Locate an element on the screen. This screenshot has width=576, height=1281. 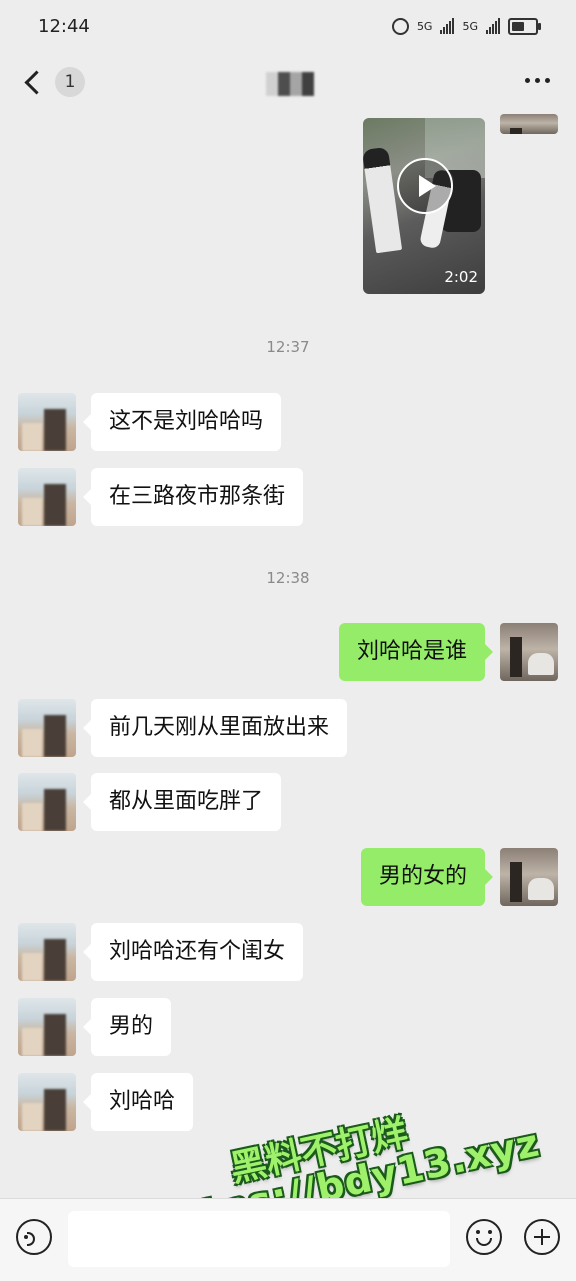
battery-fill is located at coordinates (518, 26).